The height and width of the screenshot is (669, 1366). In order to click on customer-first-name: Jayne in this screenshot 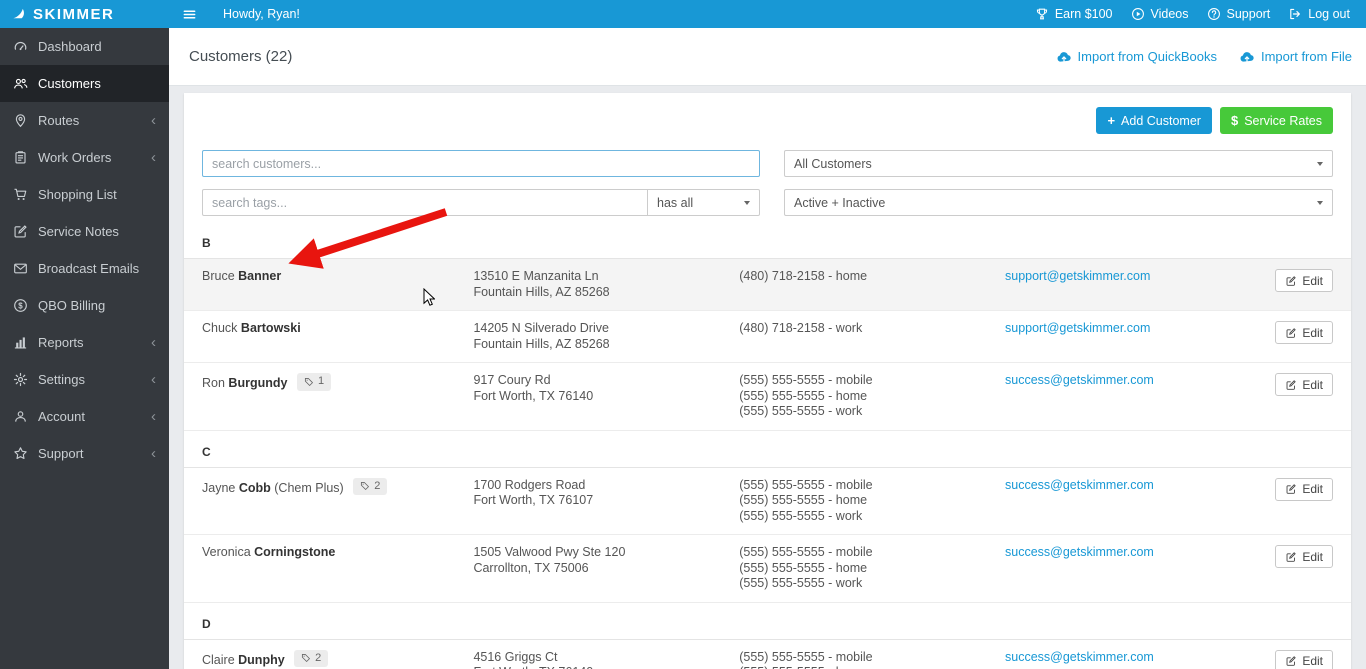, I will do `click(219, 487)`.